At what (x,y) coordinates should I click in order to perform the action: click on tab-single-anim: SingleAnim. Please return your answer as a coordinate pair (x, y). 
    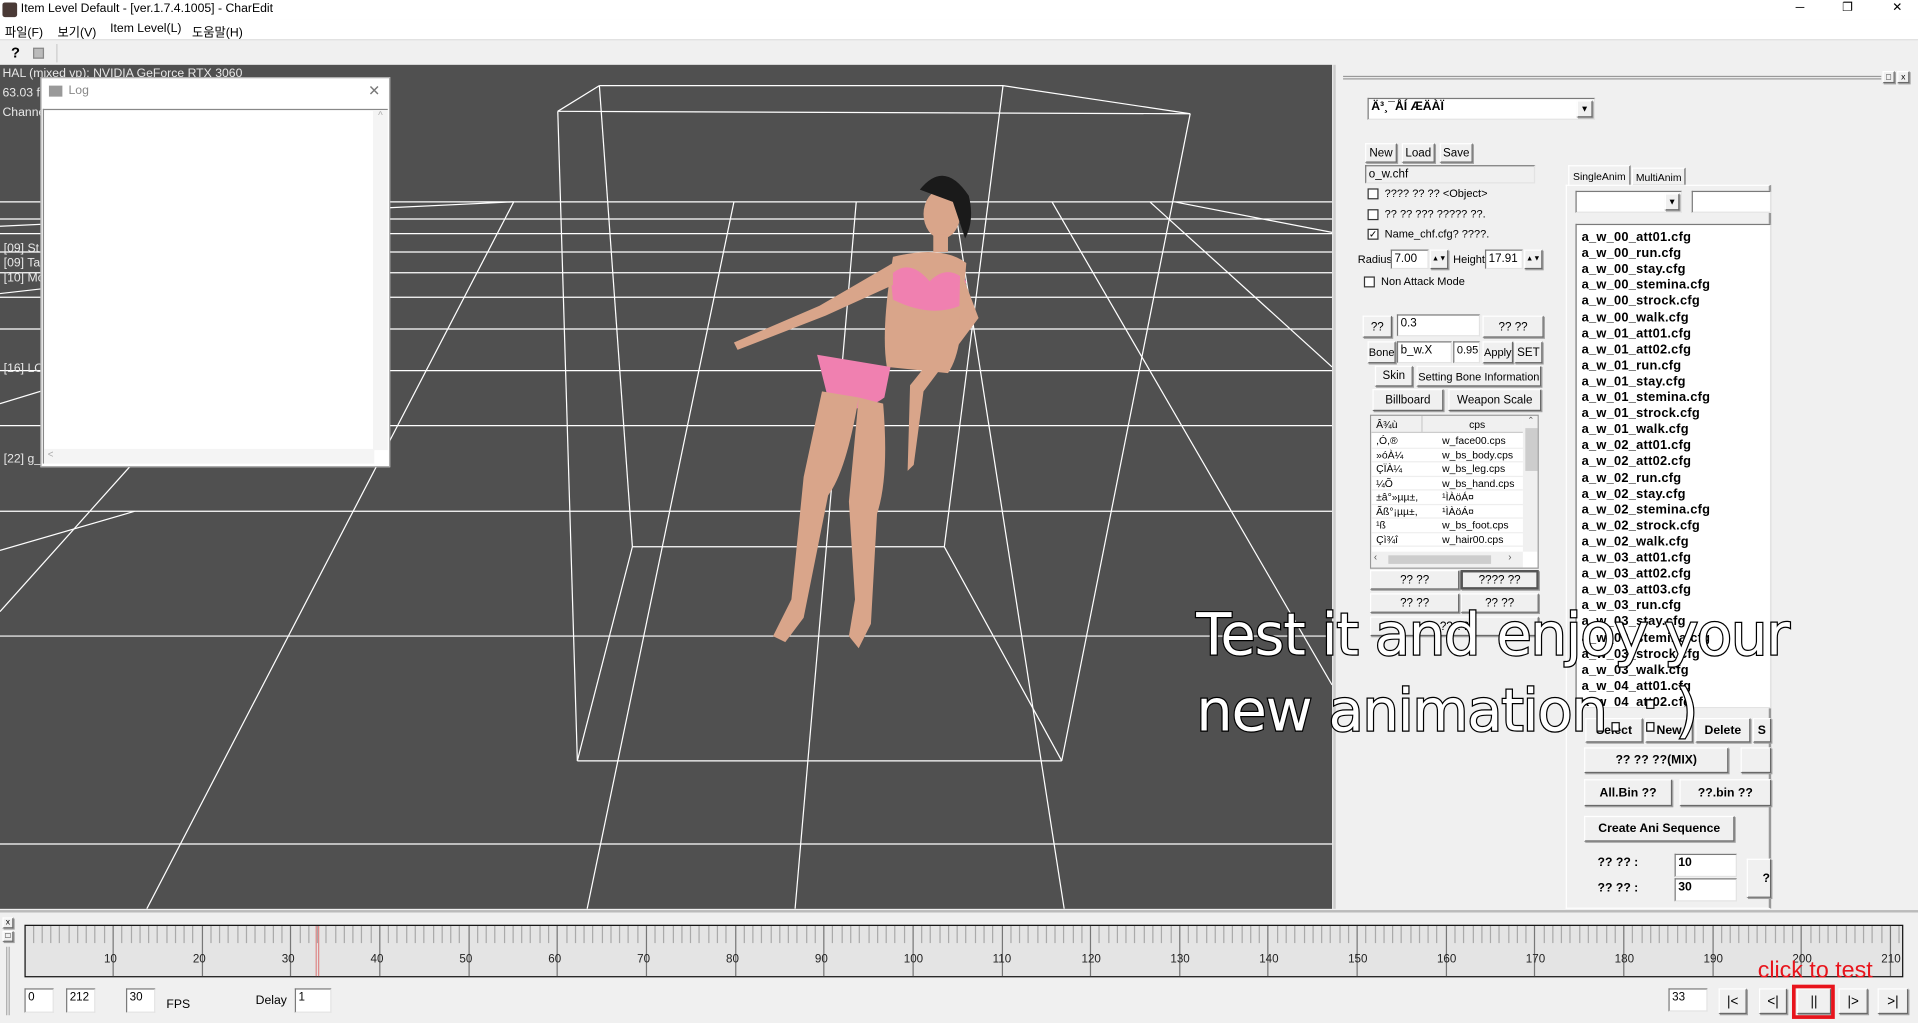
    Looking at the image, I should click on (1599, 175).